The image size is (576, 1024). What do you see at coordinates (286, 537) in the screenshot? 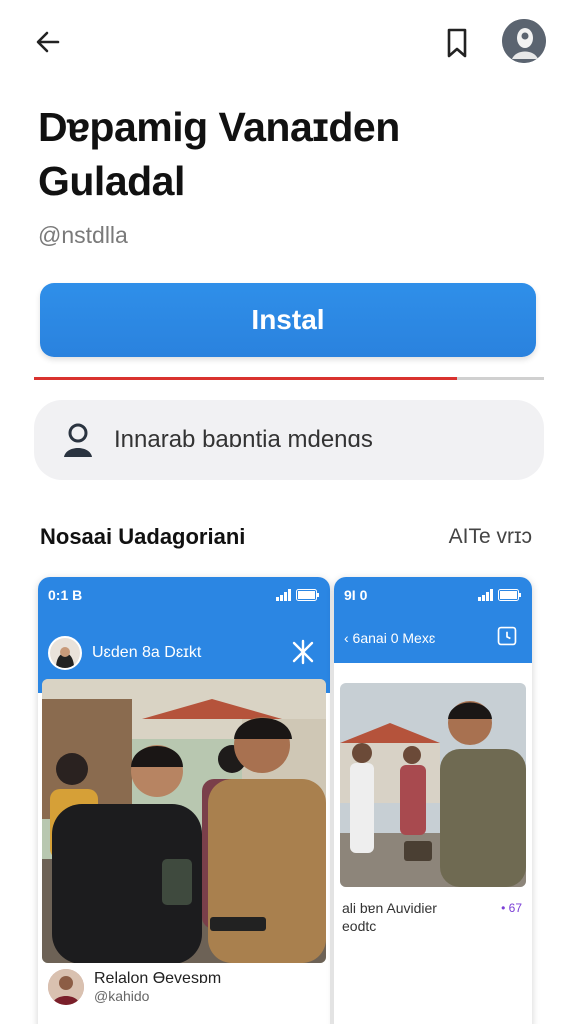
I see `screenshots-section-header: Nosaai Uadagoriani AITe vrɪɔ` at bounding box center [286, 537].